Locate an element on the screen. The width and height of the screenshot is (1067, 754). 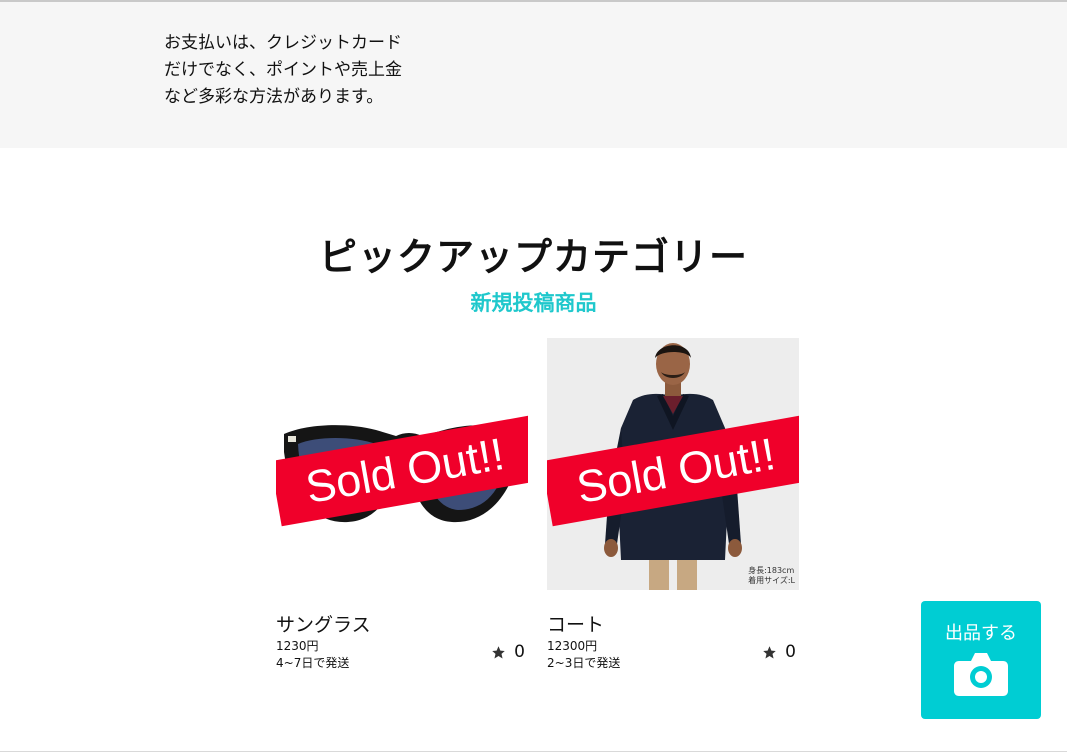
new-items-subtitle: 新規投稿商品 is located at coordinates (533, 302).